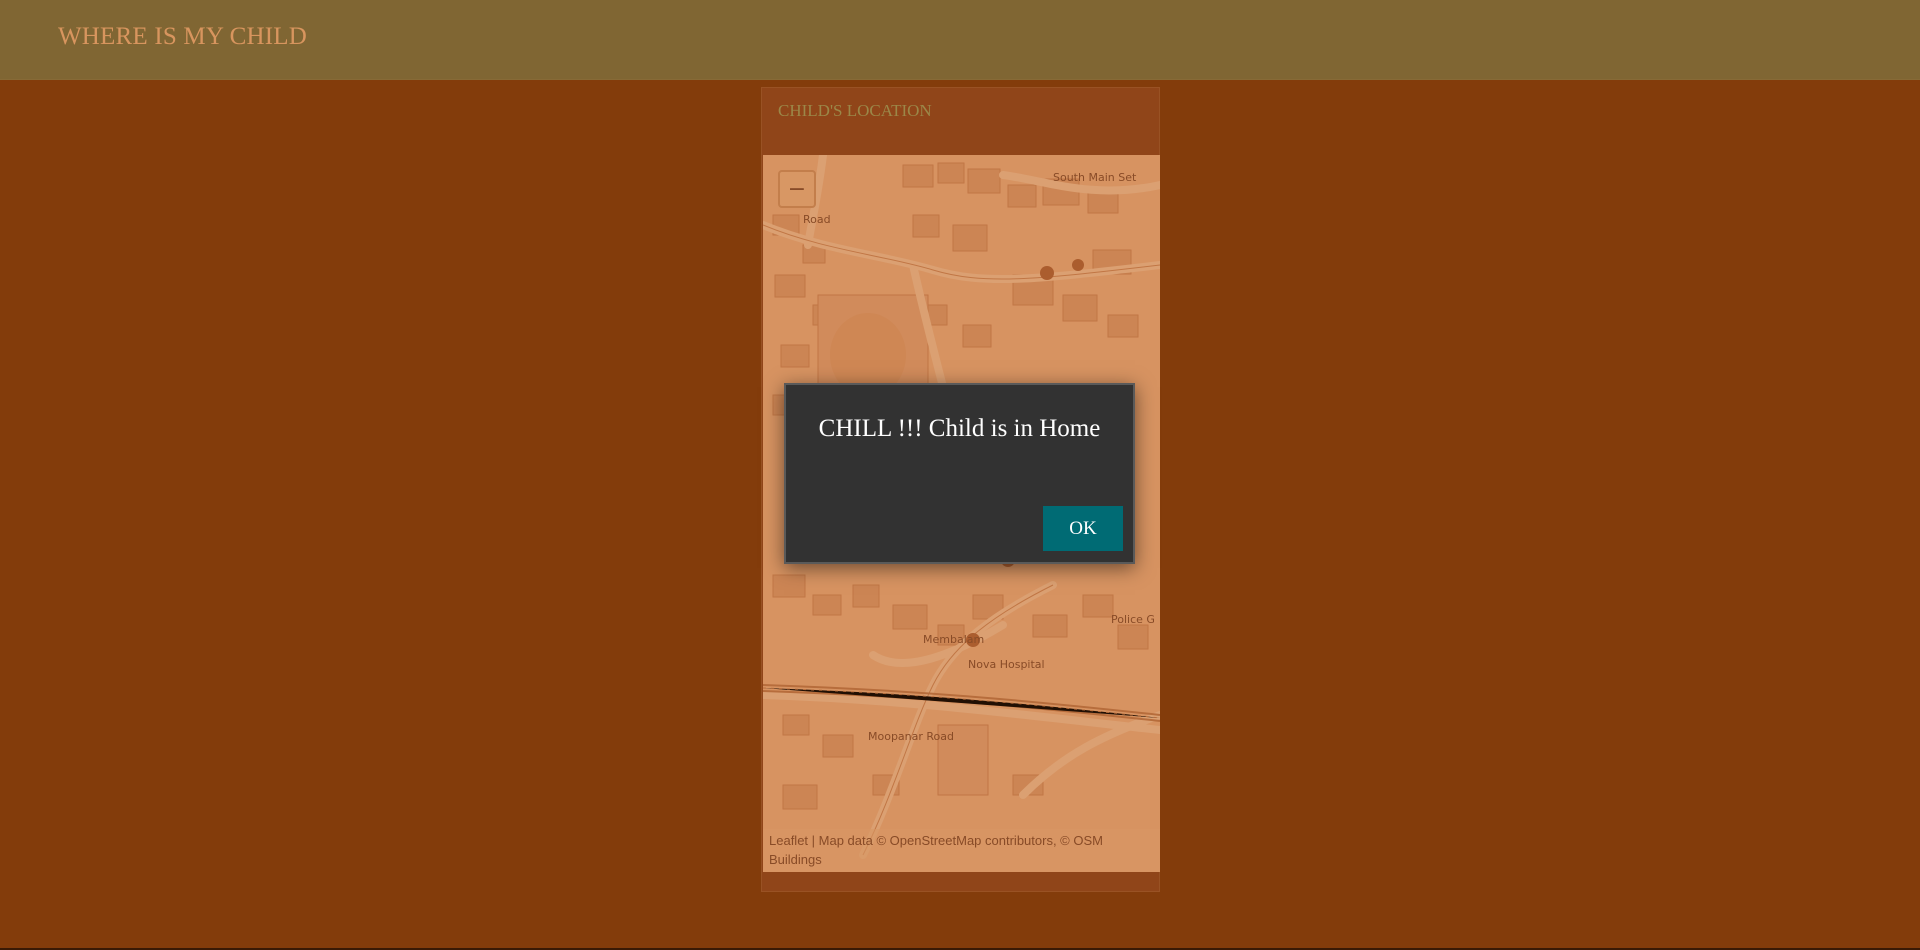 This screenshot has width=1920, height=950. I want to click on poi-label: Nova Hospital, so click(1006, 664).